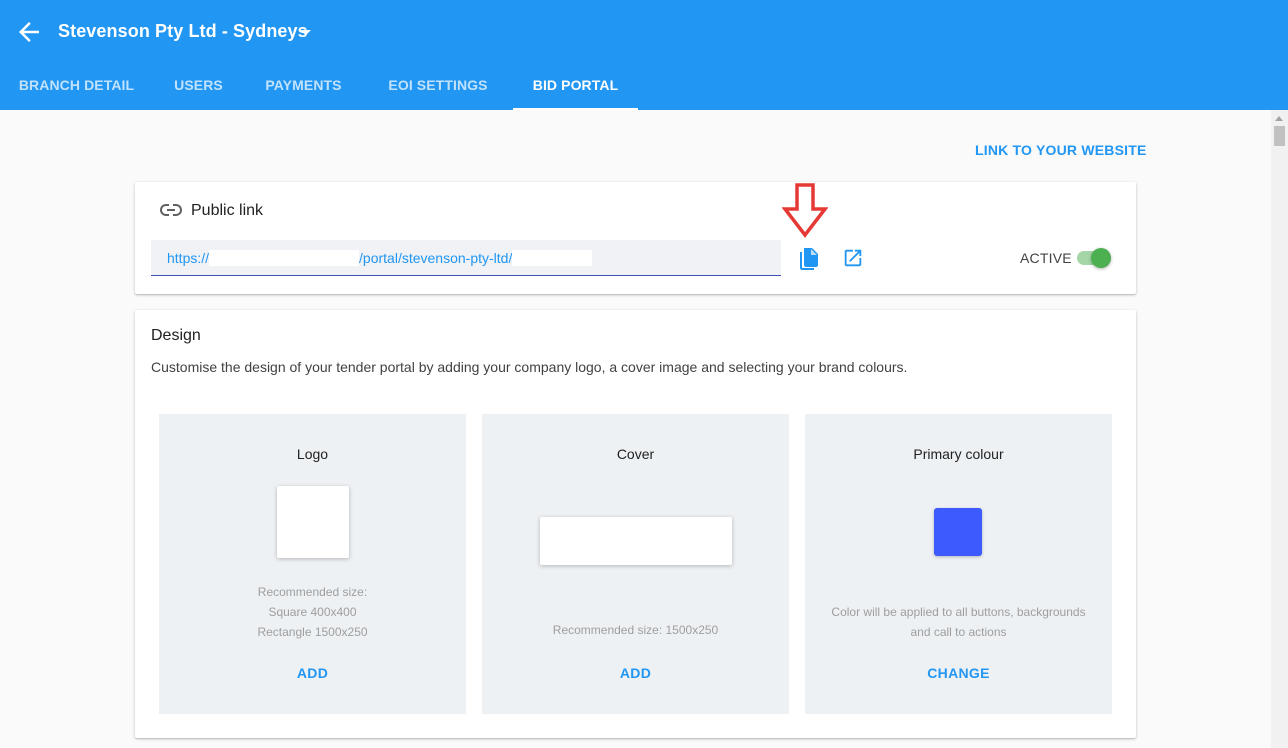 The height and width of the screenshot is (748, 1288). What do you see at coordinates (552, 258) in the screenshot?
I see `url-redaction-end` at bounding box center [552, 258].